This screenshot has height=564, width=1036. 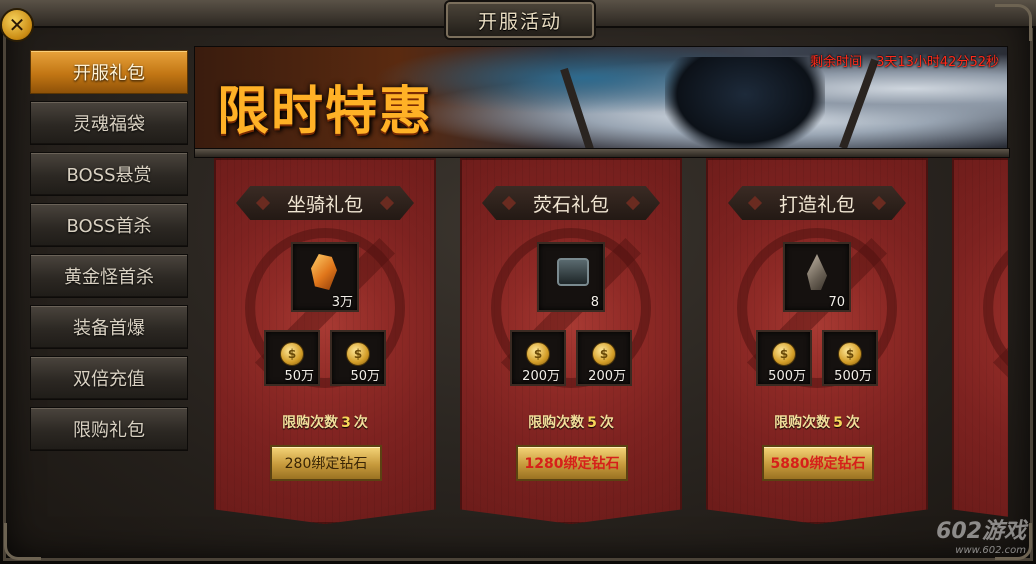 I want to click on promo-banner: 限时特惠 剩余时间 3天13小时42分52秒, so click(x=601, y=99).